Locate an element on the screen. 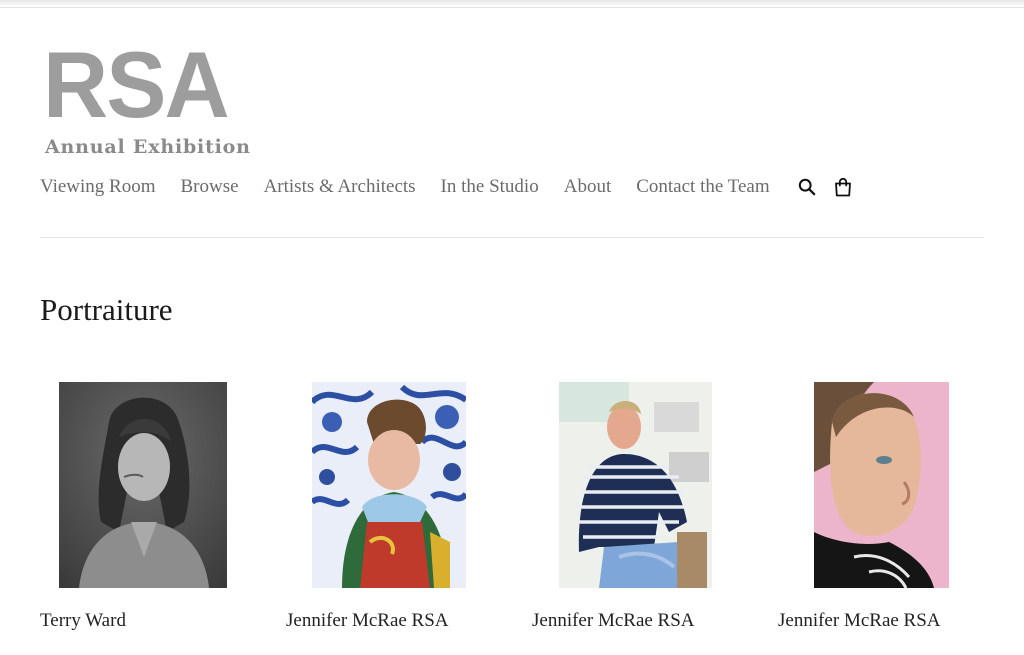 This screenshot has width=1024, height=655. nav-in-the-studio: In the Studio is located at coordinates (490, 187).